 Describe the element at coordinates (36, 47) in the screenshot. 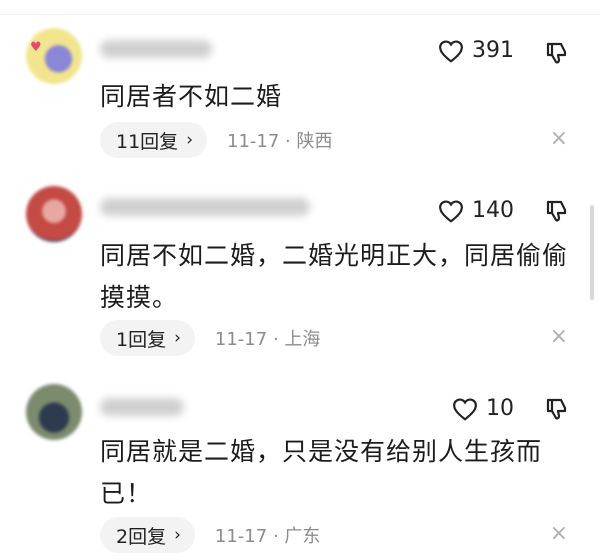

I see `avatar-heart-badge-icon: ♥` at that location.